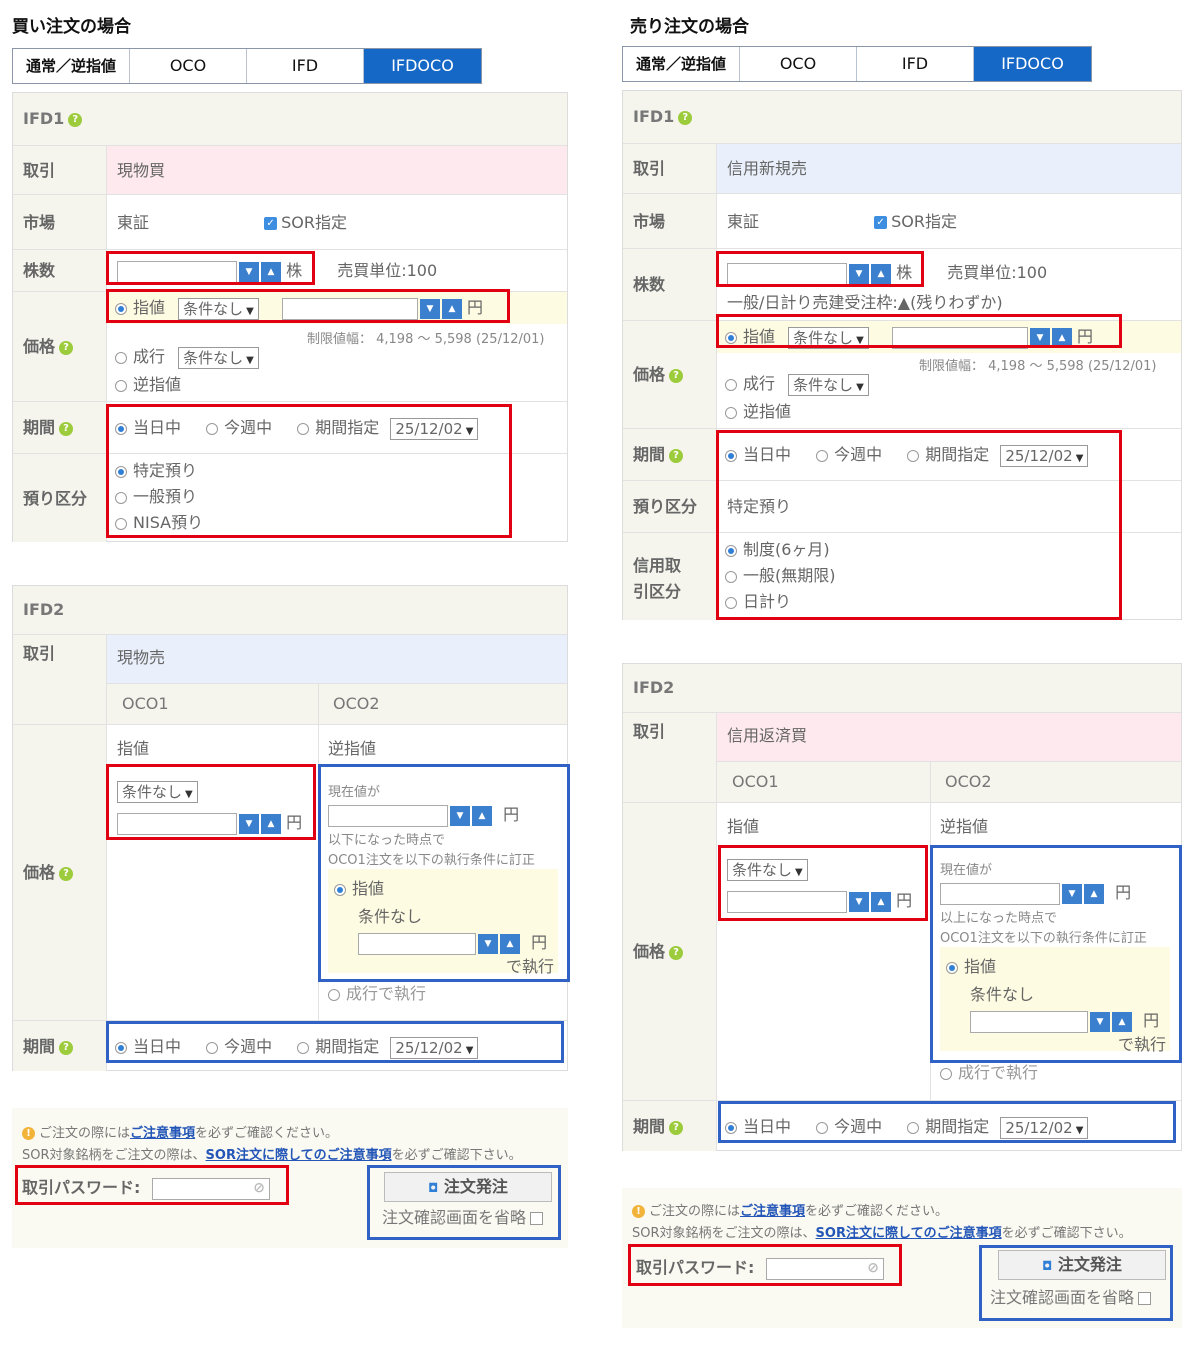  I want to click on sell-order-type-tabs: 通常／逆指値 OCO IFD IFDOCO, so click(857, 64).